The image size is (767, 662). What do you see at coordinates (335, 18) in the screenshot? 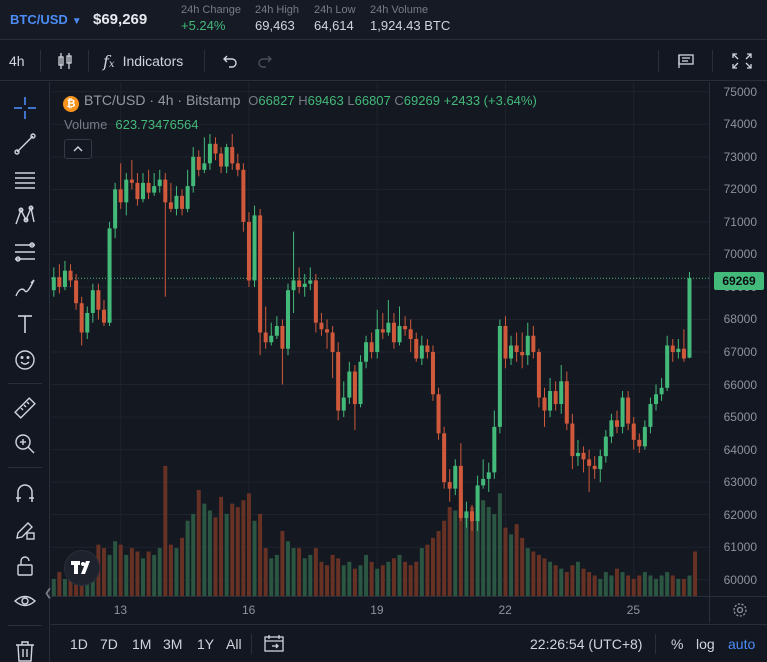
I see `stat-24h-low: 24h Low 64,614` at bounding box center [335, 18].